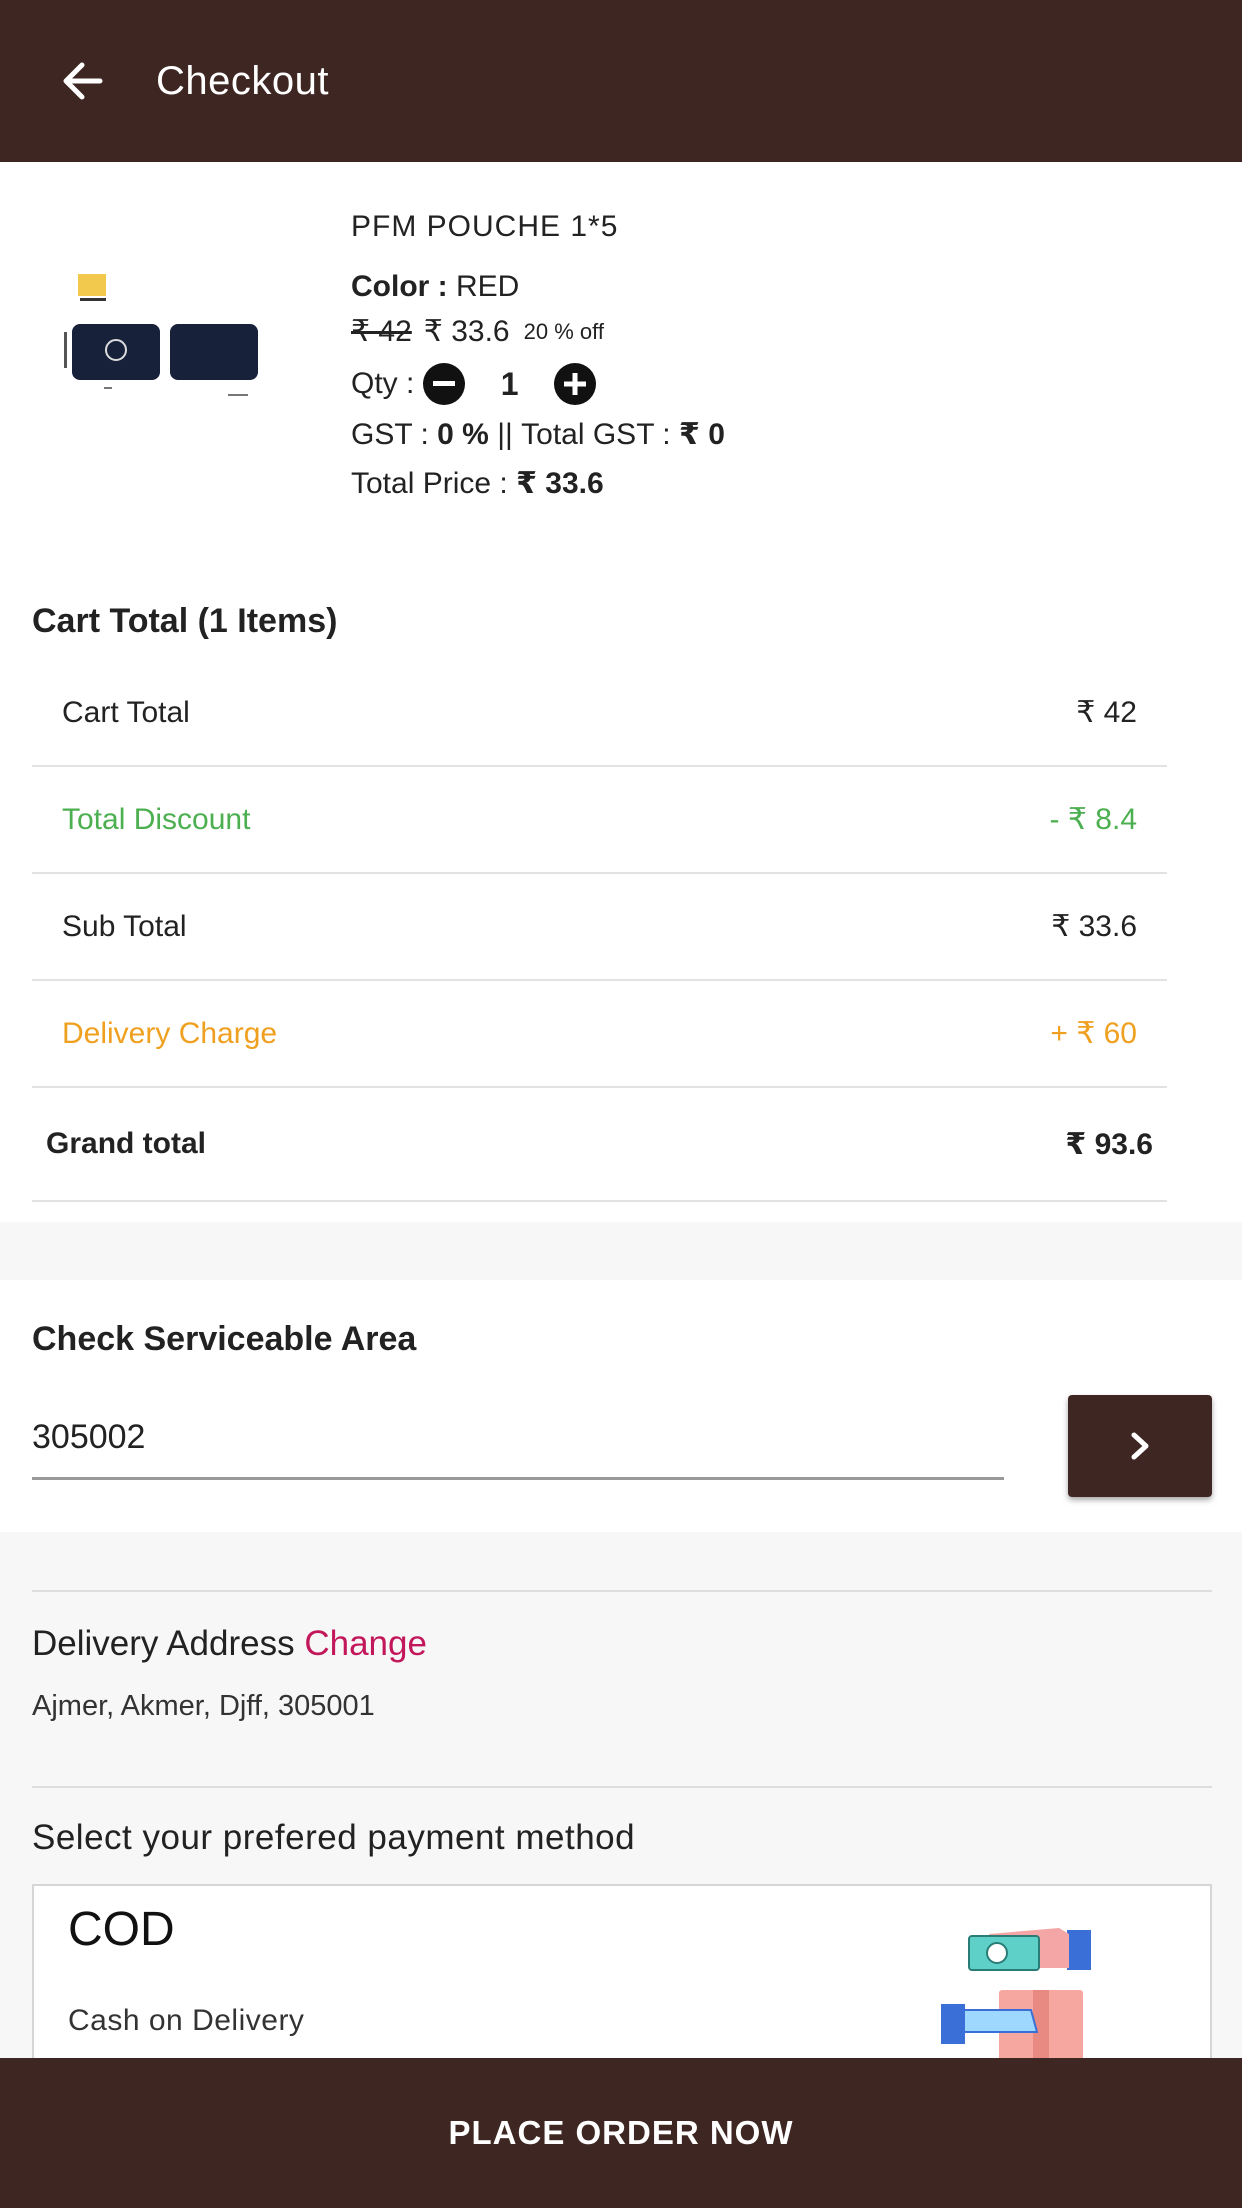  What do you see at coordinates (203, 1706) in the screenshot?
I see `delivery-address-text: Ajmer, Akmer, Djff, 305001` at bounding box center [203, 1706].